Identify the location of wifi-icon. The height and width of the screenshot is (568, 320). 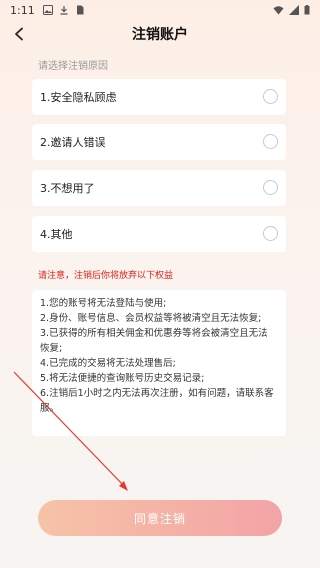
(278, 10).